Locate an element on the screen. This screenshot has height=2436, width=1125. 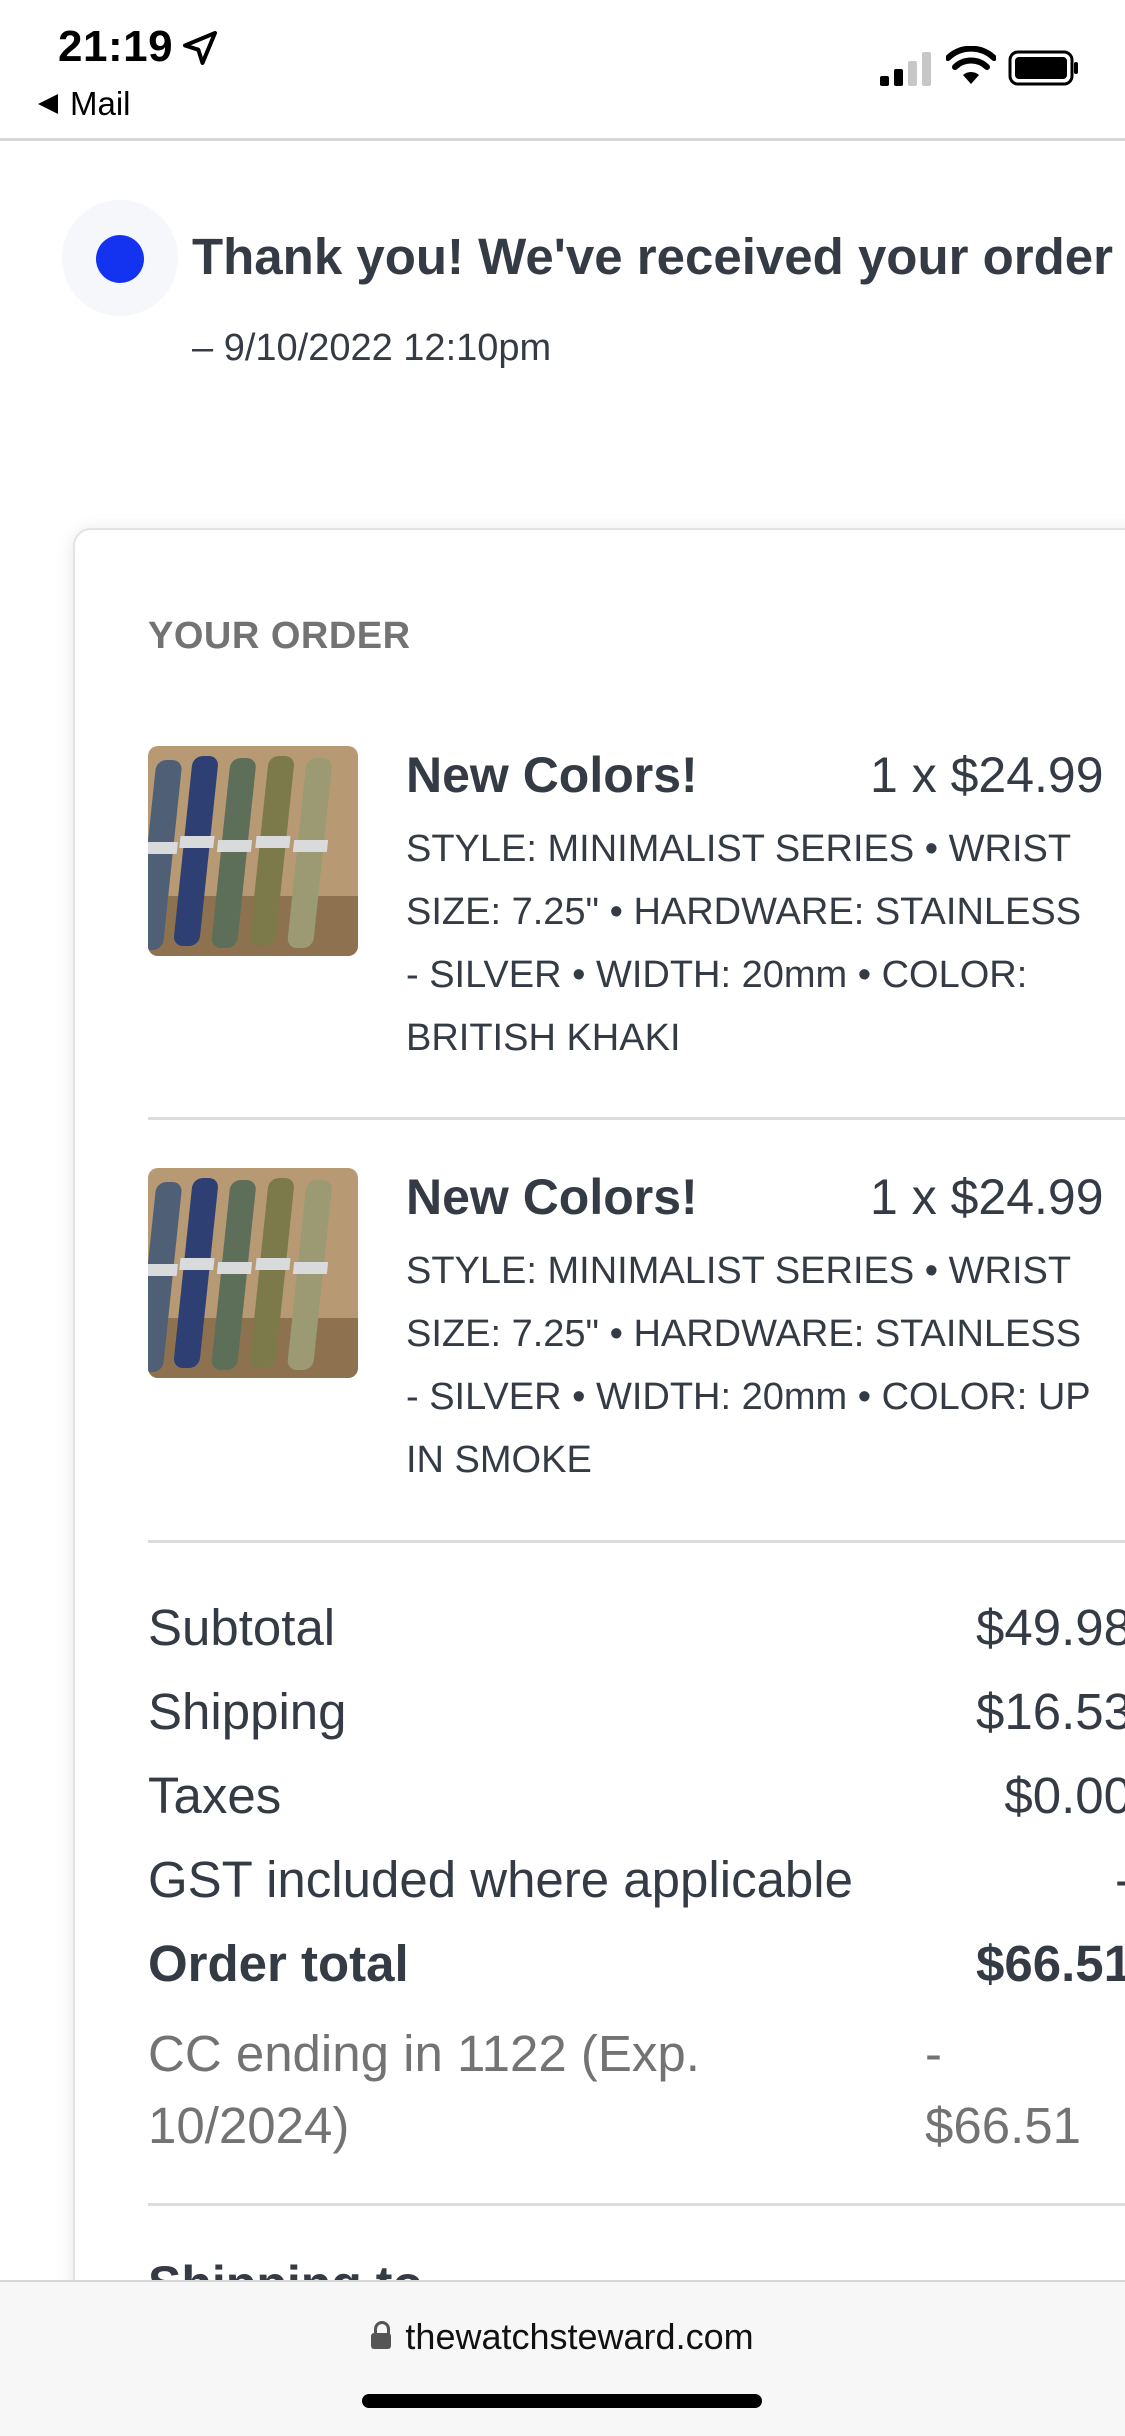
payment-amount: - $66.51 is located at coordinates (1003, 2089).